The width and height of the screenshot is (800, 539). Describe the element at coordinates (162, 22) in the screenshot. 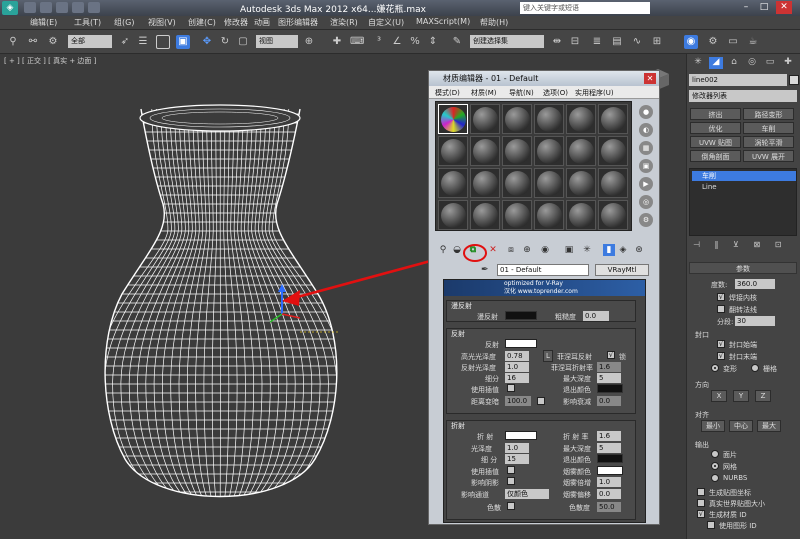

I see `menu-views: 视图(V)` at that location.